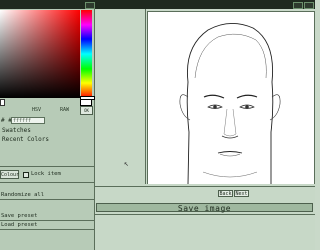 The height and width of the screenshot is (250, 320). What do you see at coordinates (64, 110) in the screenshot?
I see `raw-mode-label: RAW` at bounding box center [64, 110].